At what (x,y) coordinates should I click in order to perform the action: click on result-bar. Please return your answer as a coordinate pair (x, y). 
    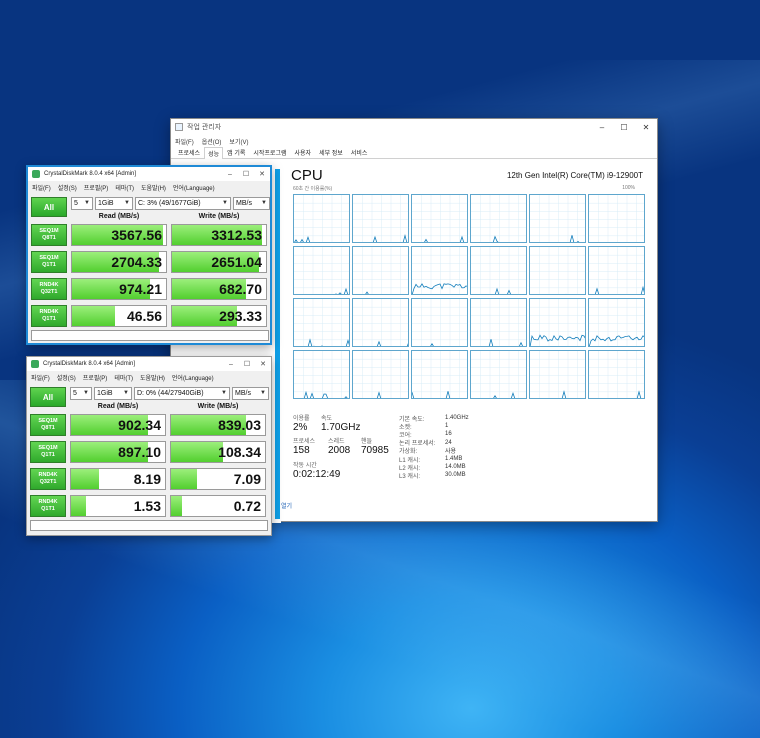
    Looking at the image, I should click on (94, 316).